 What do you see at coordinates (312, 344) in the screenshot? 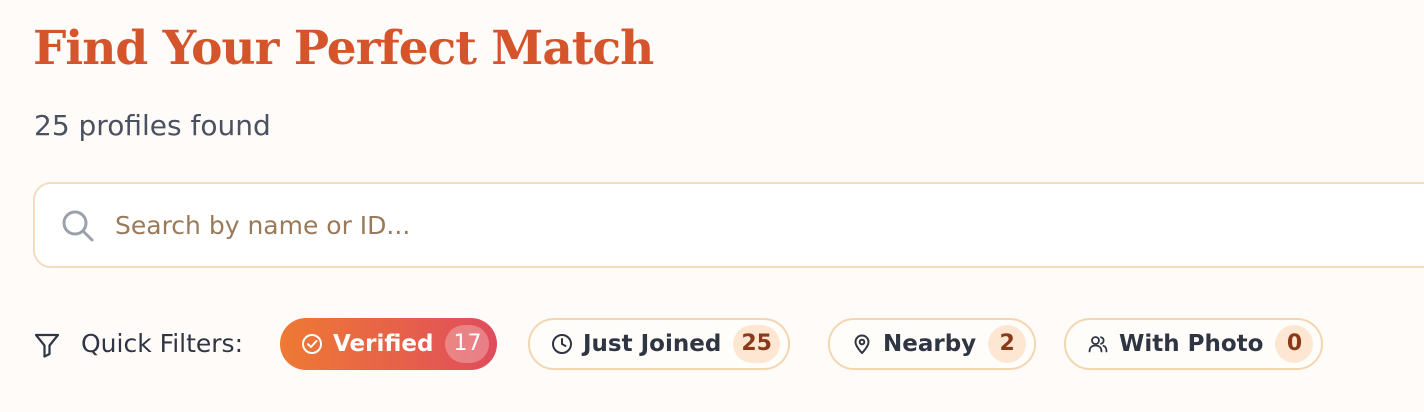
I see `check-circle-icon` at bounding box center [312, 344].